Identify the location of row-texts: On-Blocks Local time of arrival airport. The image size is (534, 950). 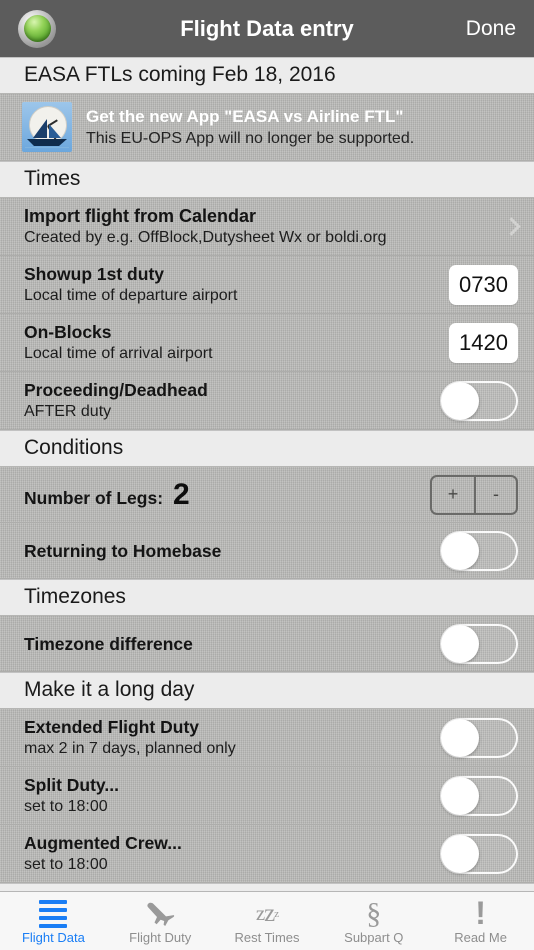
(236, 342).